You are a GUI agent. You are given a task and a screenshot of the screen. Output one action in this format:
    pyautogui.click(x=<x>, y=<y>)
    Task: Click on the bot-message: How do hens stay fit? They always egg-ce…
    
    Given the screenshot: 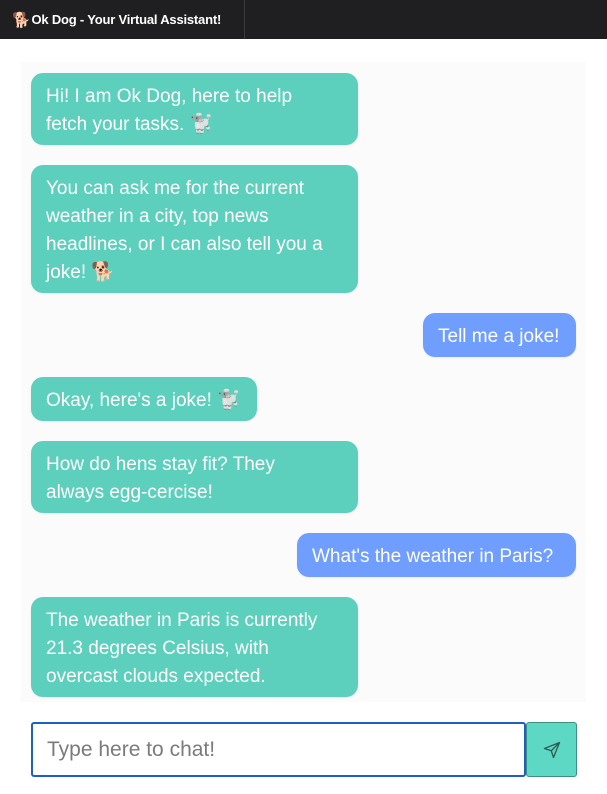 What is the action you would take?
    pyautogui.click(x=194, y=477)
    